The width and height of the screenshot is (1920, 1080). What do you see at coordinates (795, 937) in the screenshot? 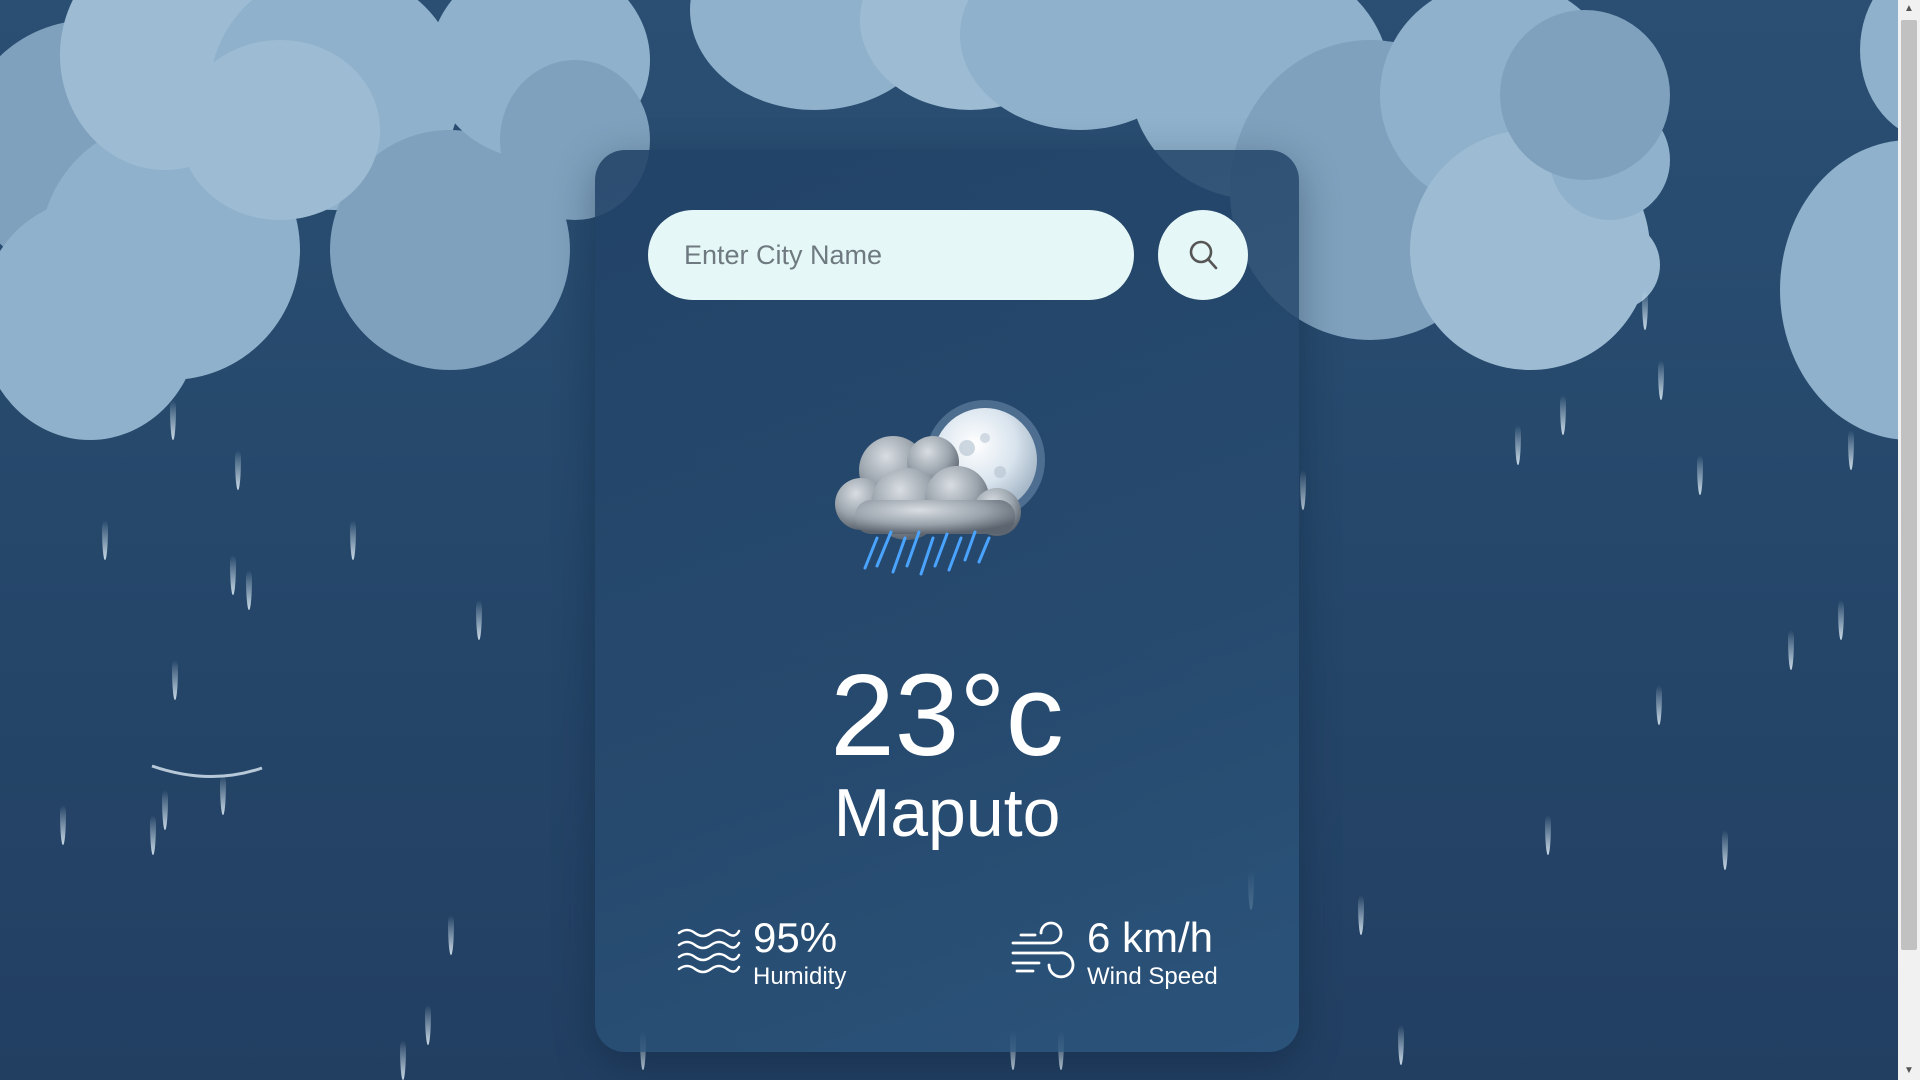
I see `humidity-value: 95%` at bounding box center [795, 937].